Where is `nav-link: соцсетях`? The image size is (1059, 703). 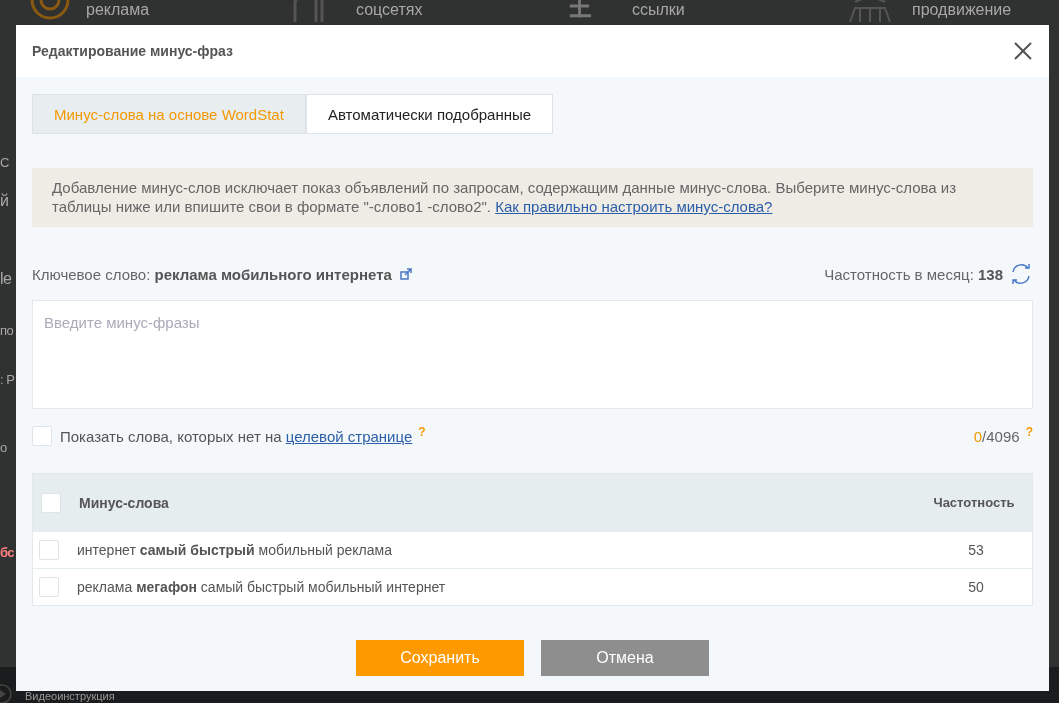
nav-link: соцсетях is located at coordinates (389, 9).